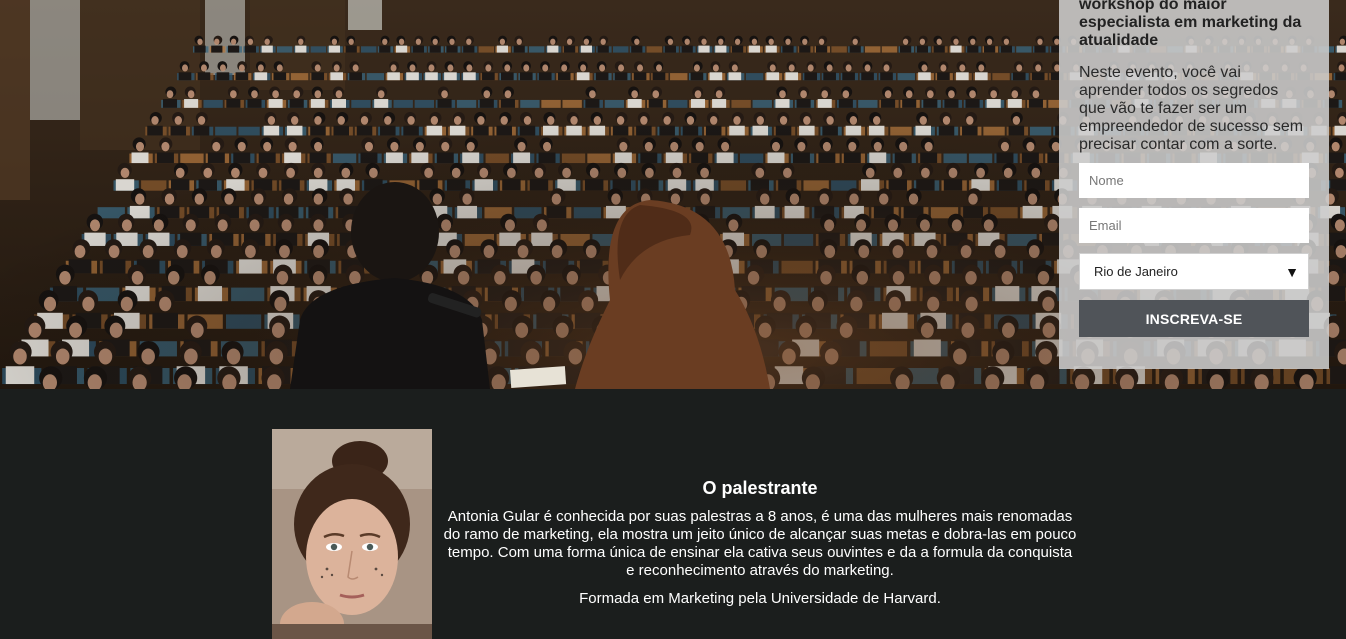 This screenshot has width=1346, height=639. I want to click on name-input, so click(1194, 180).